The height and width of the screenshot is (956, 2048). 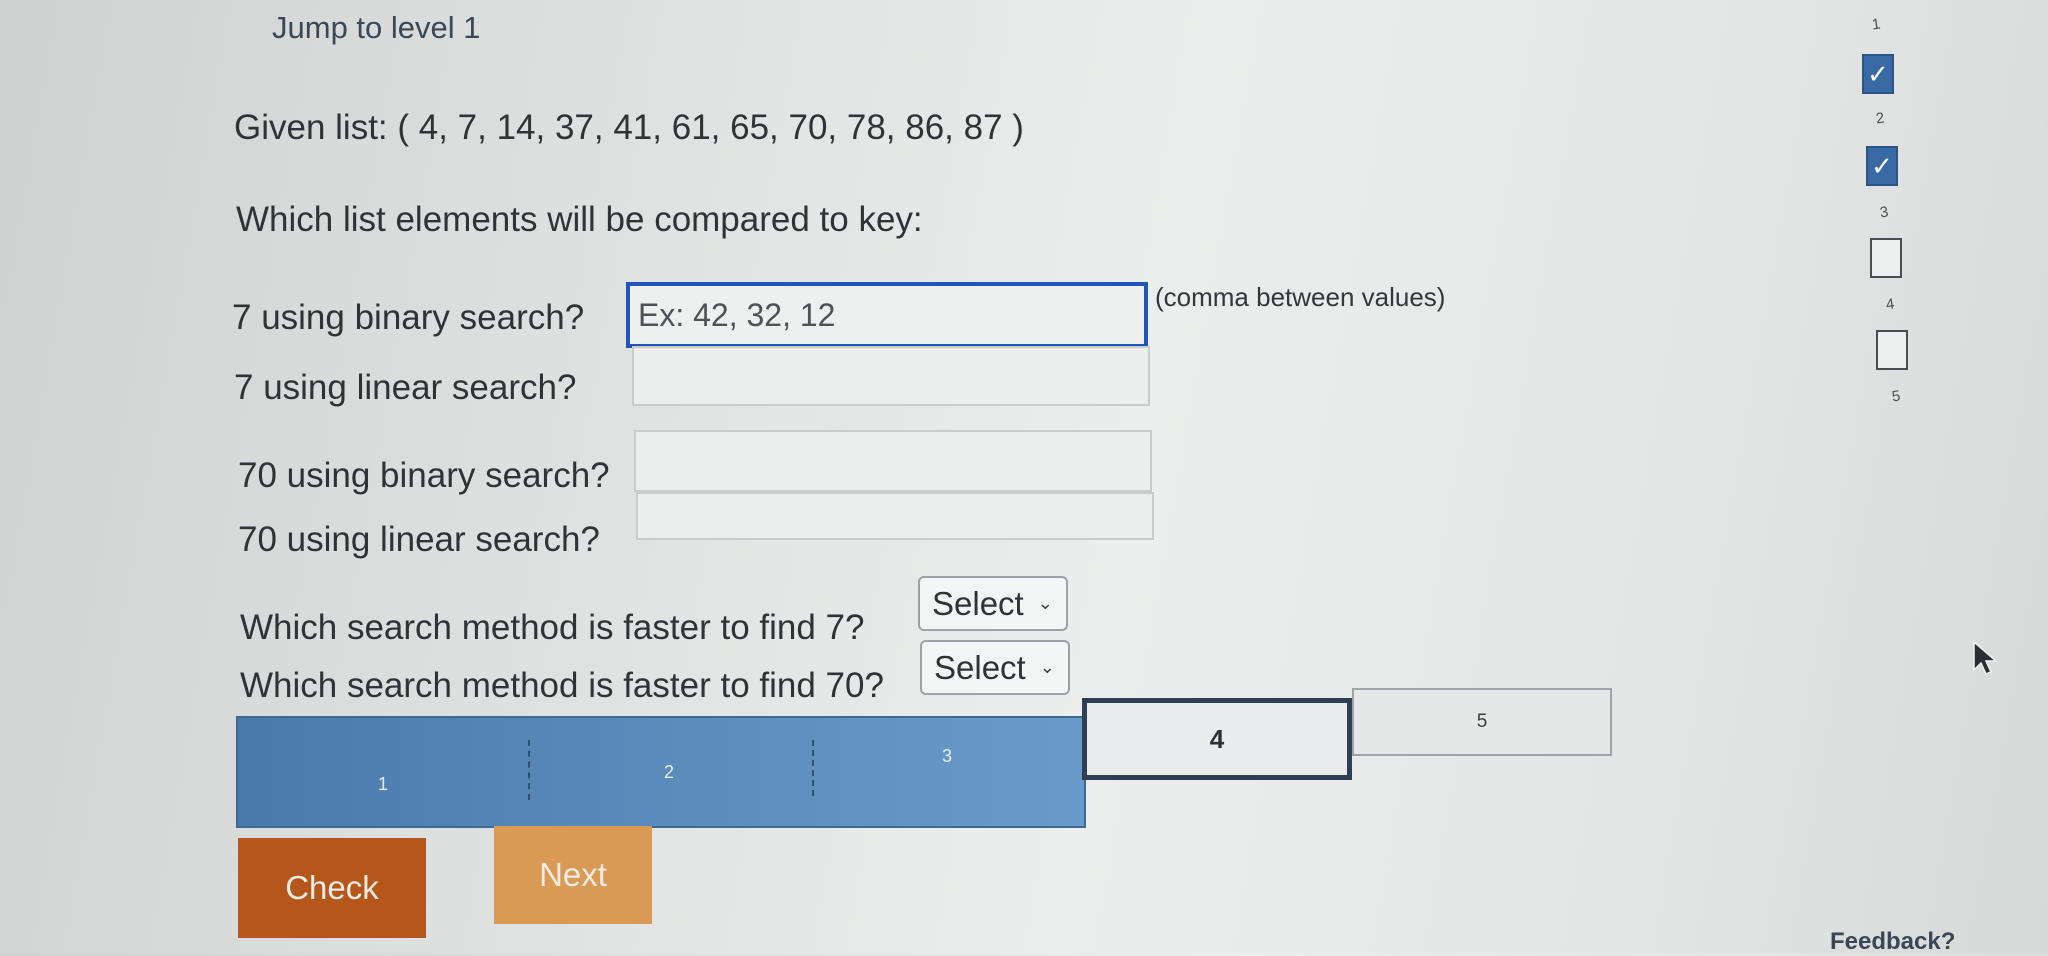 What do you see at coordinates (895, 516) in the screenshot?
I see `answer-input-70-linear` at bounding box center [895, 516].